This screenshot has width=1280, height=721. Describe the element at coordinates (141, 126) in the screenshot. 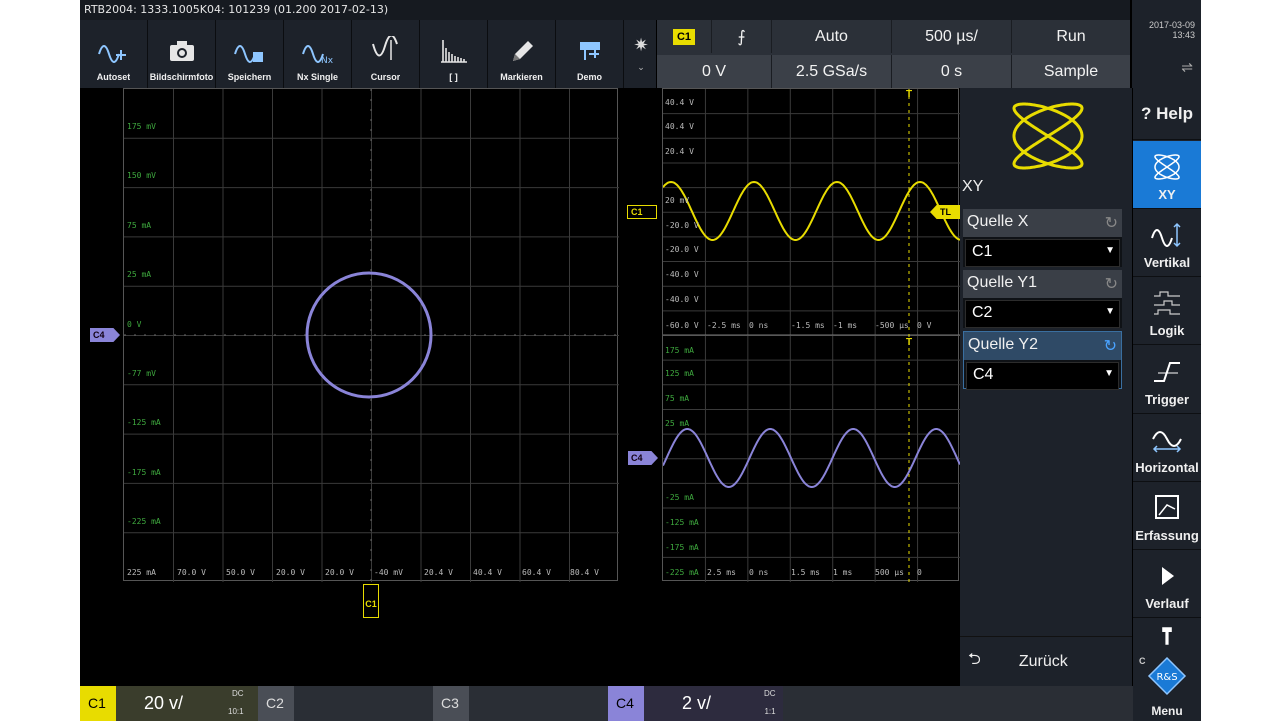

I see `xy-y-label: 175 mV` at that location.